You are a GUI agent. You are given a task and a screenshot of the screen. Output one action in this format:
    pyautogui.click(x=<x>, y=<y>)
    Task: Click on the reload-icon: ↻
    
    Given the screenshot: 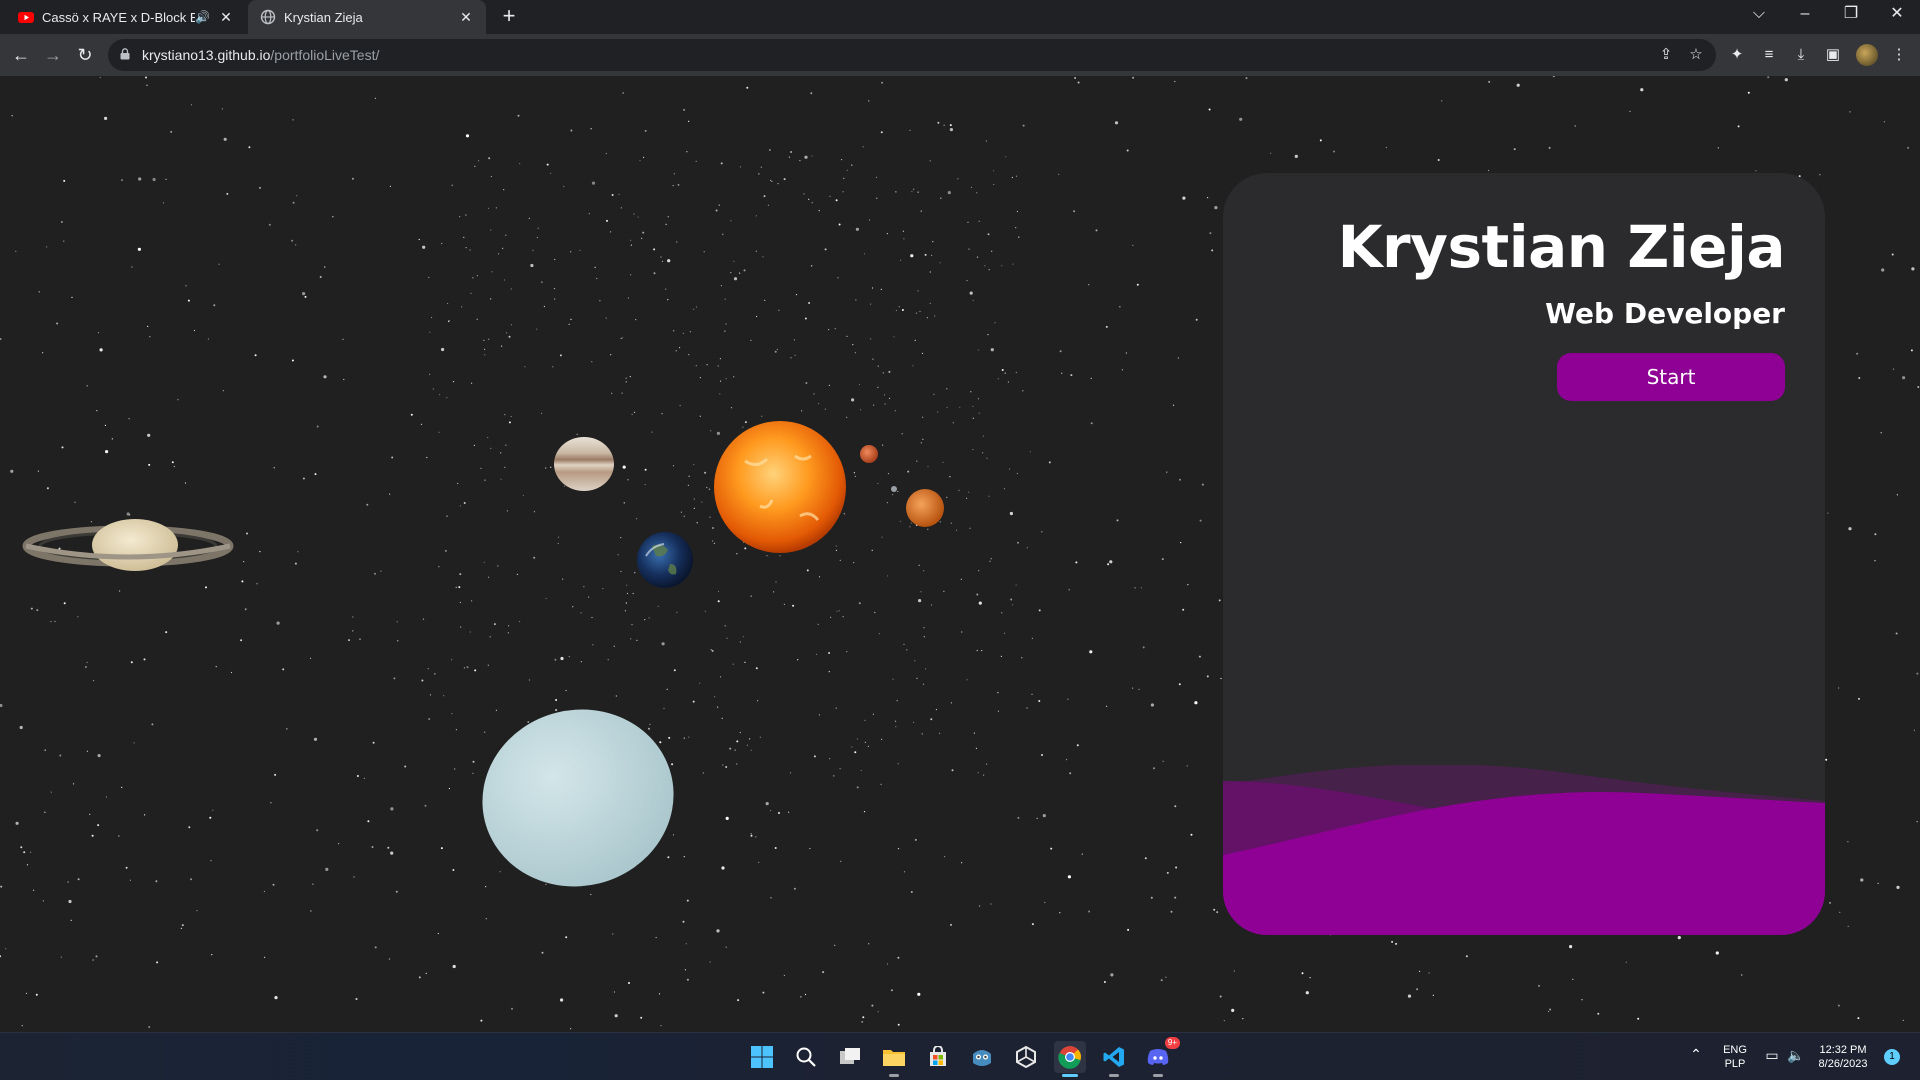 What is the action you would take?
    pyautogui.click(x=85, y=55)
    